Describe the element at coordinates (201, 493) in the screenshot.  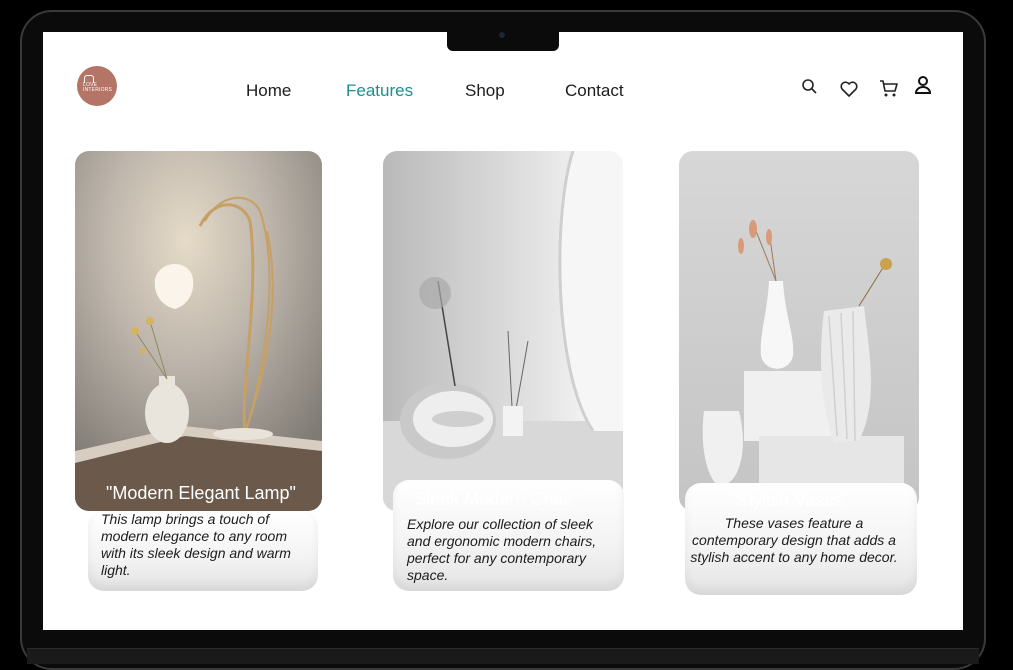
I see `card-title-lamp: "Modern Elegant Lamp"` at that location.